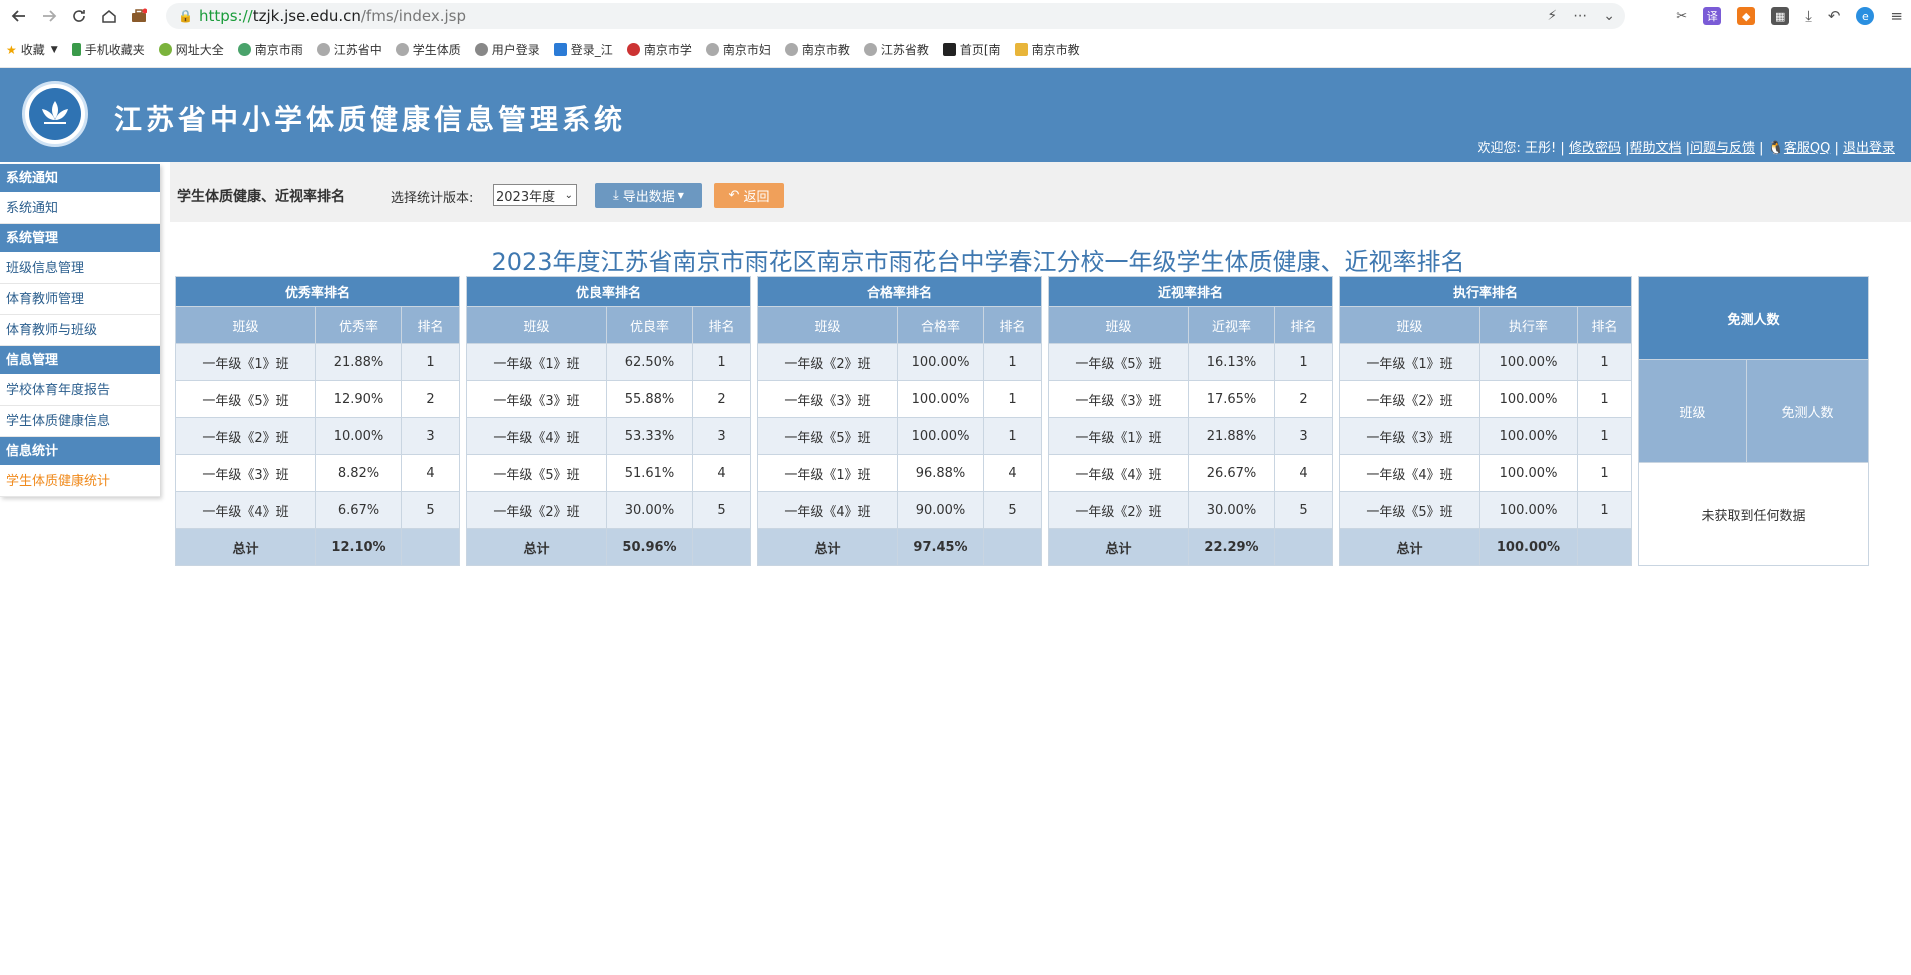 The height and width of the screenshot is (975, 1911). What do you see at coordinates (80, 390) in the screenshot?
I see `sidebar-item-annual-report: 学校体育年度报告` at bounding box center [80, 390].